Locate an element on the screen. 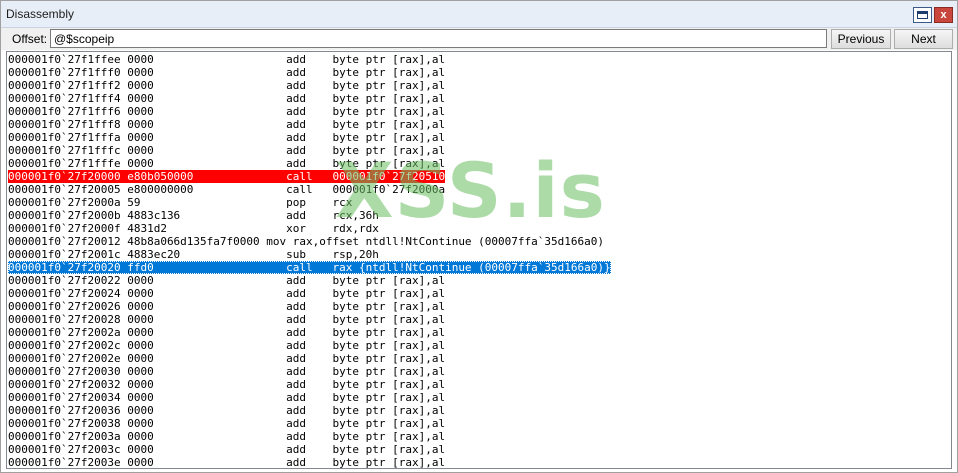 Image resolution: width=958 pixels, height=473 pixels. disasm-mnemonic: sub is located at coordinates (296, 254).